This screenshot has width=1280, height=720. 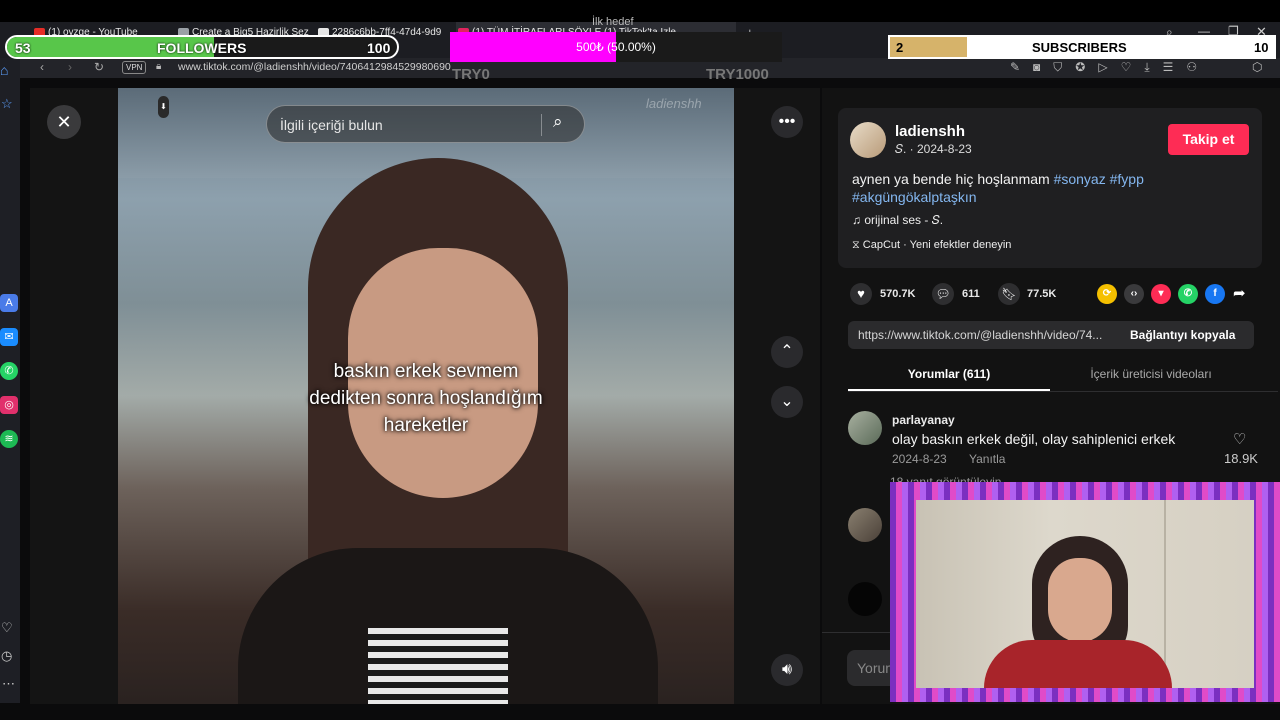 What do you see at coordinates (1239, 293) in the screenshot?
I see `share-more-icon: ➦` at bounding box center [1239, 293].